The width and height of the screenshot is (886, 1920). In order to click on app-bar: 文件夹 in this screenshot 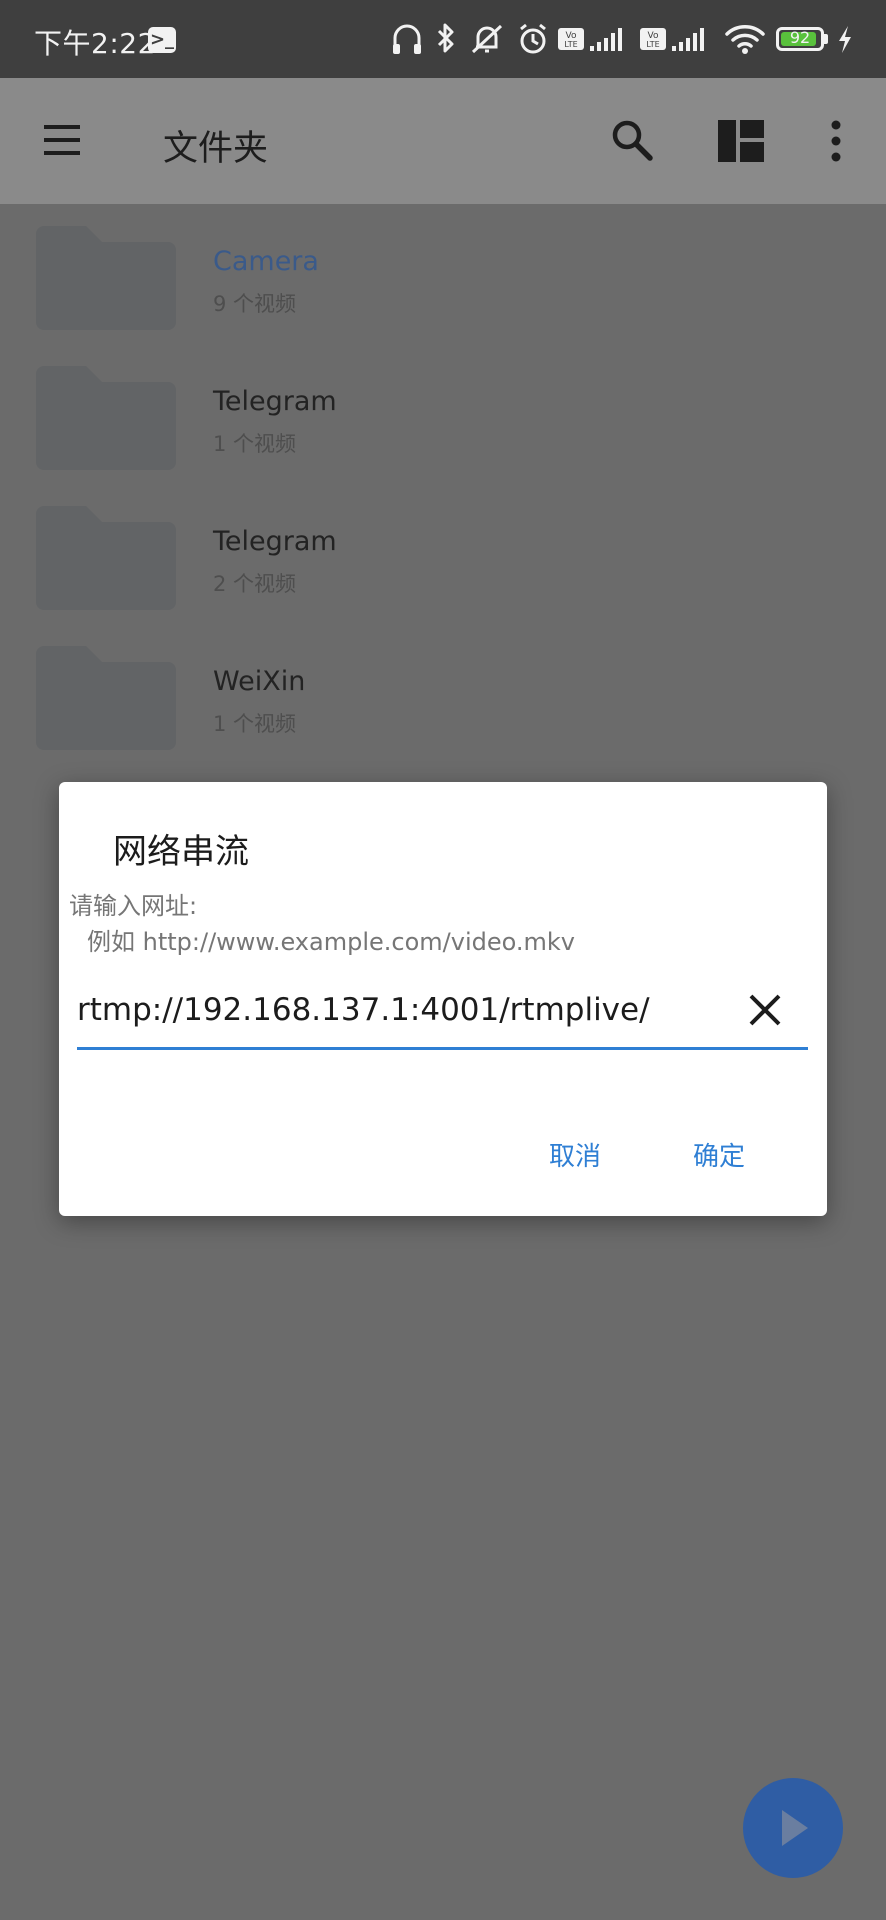, I will do `click(443, 141)`.